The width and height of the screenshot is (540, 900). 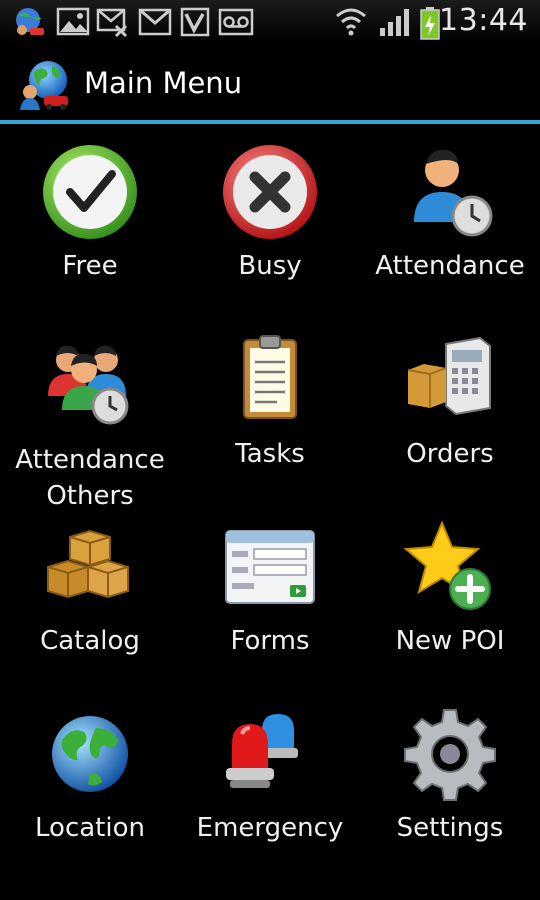 I want to click on siren-icon, so click(x=262, y=751).